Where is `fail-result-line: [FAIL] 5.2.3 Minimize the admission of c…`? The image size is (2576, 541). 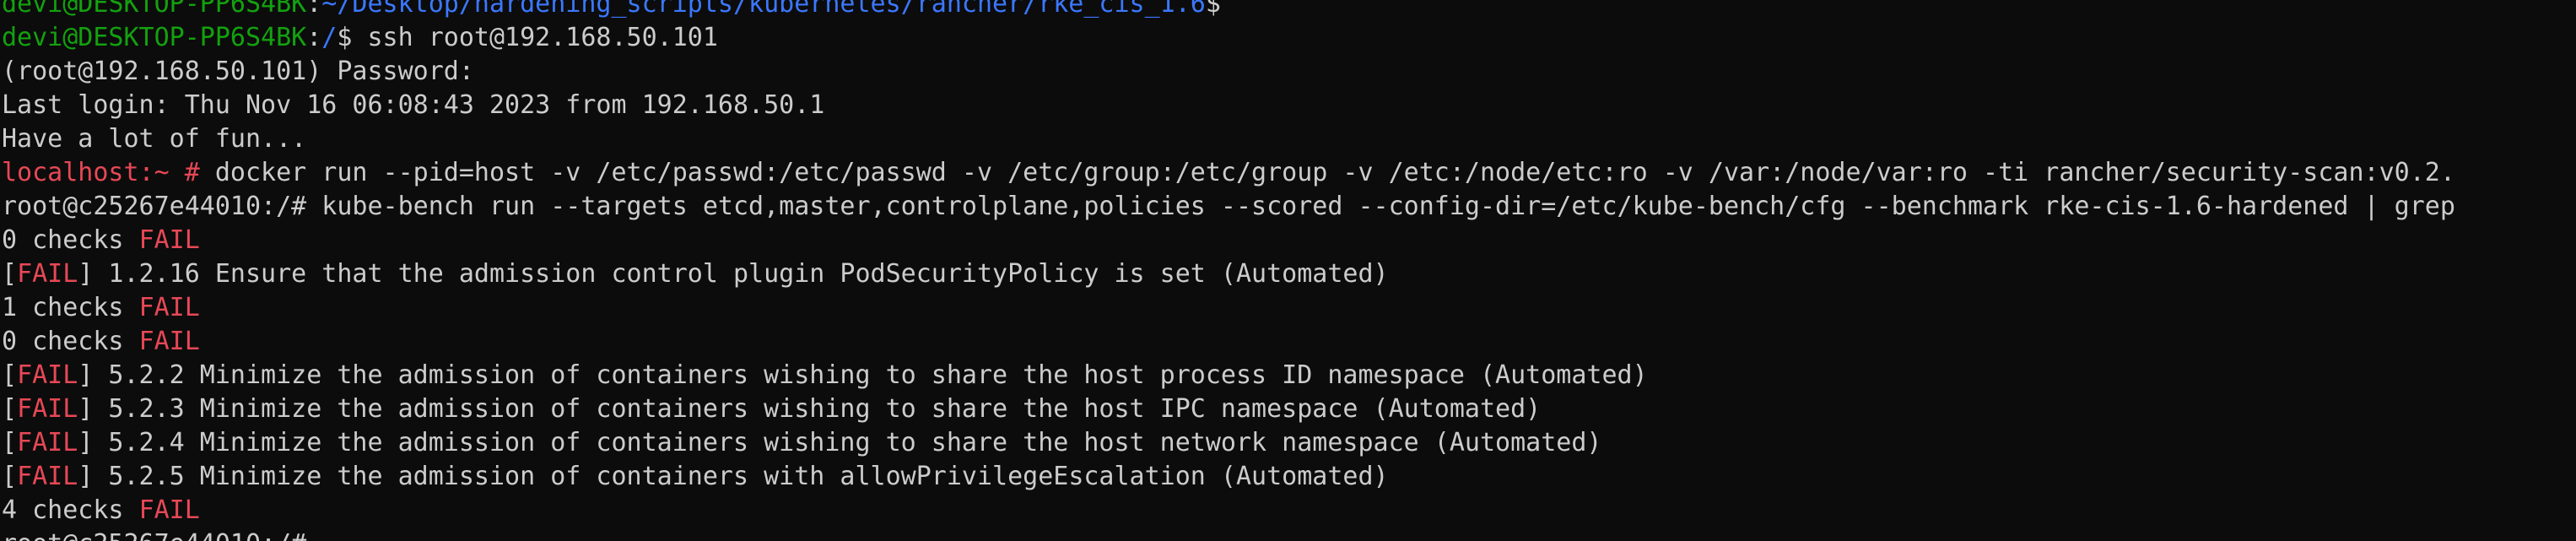 fail-result-line: [FAIL] 5.2.3 Minimize the admission of c… is located at coordinates (1228, 409).